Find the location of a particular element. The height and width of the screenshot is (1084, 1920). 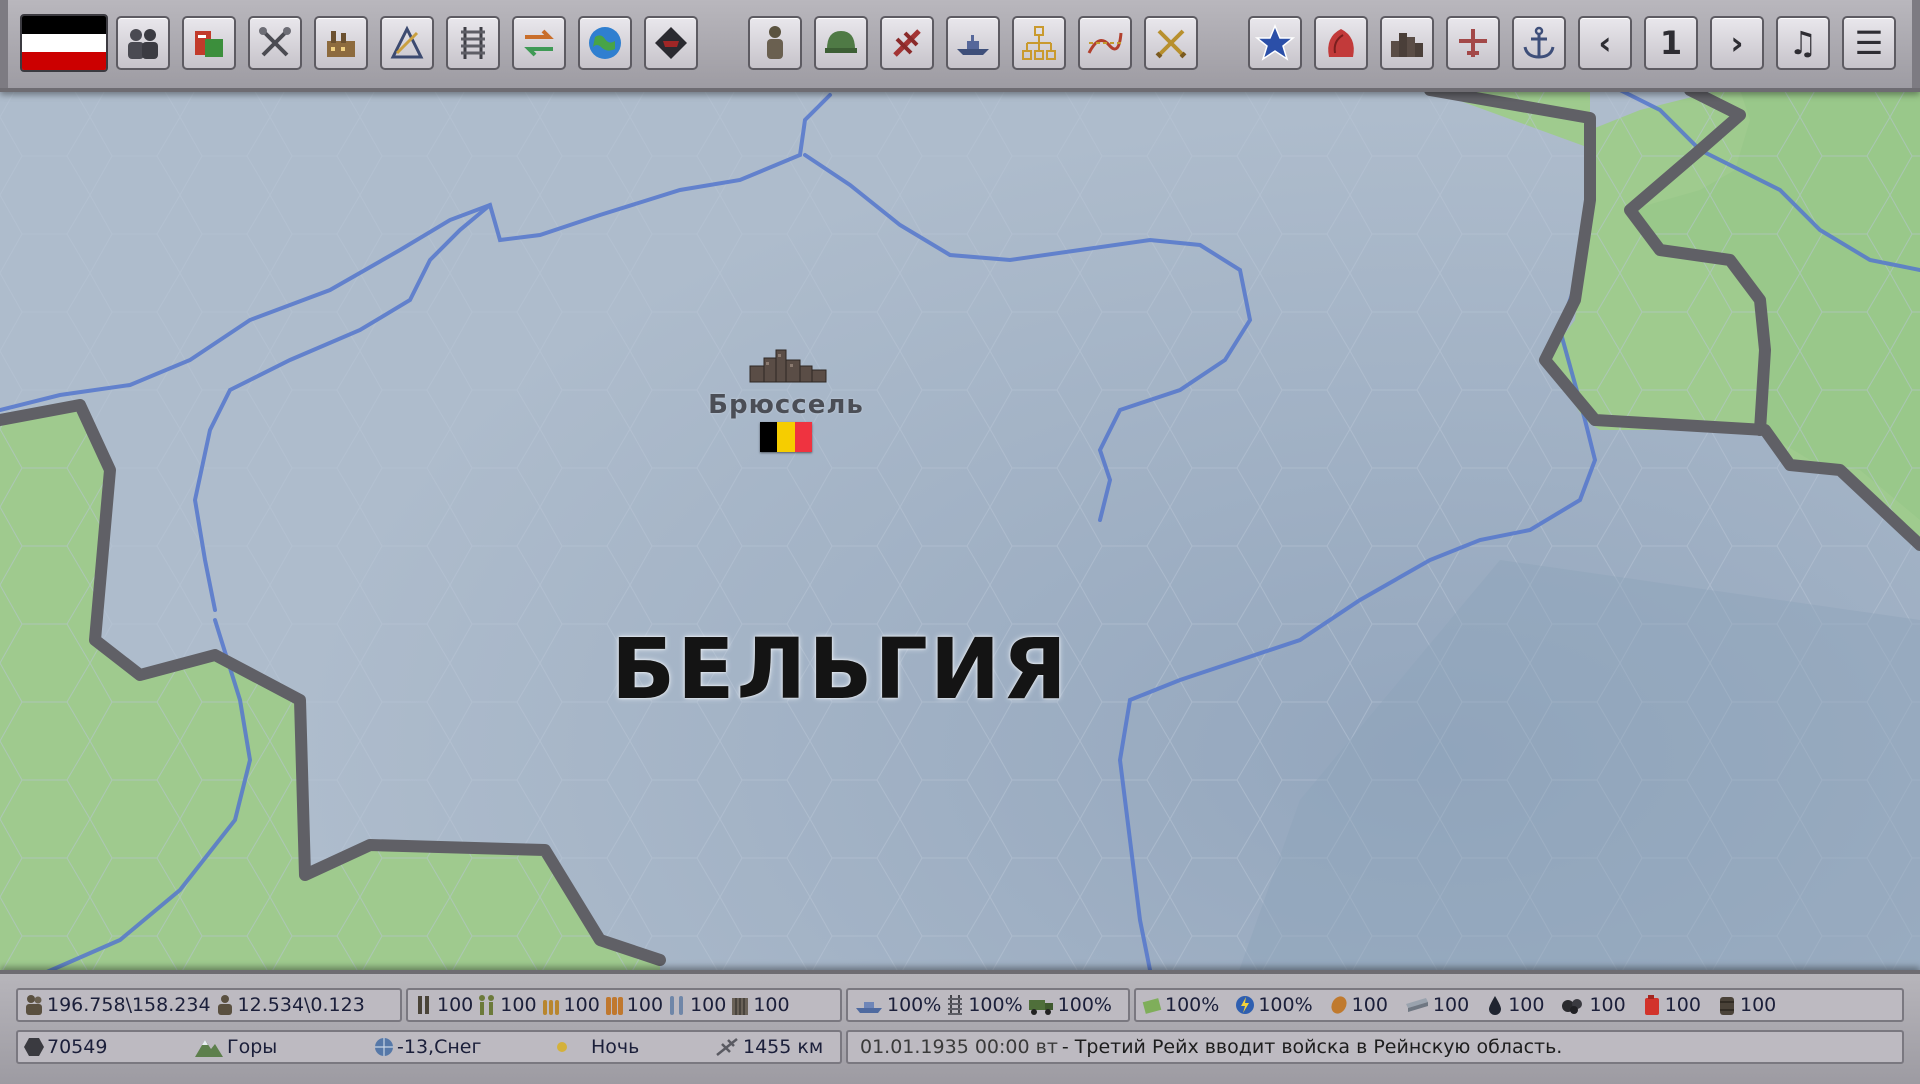

infantry-helmet-icon is located at coordinates (841, 42).